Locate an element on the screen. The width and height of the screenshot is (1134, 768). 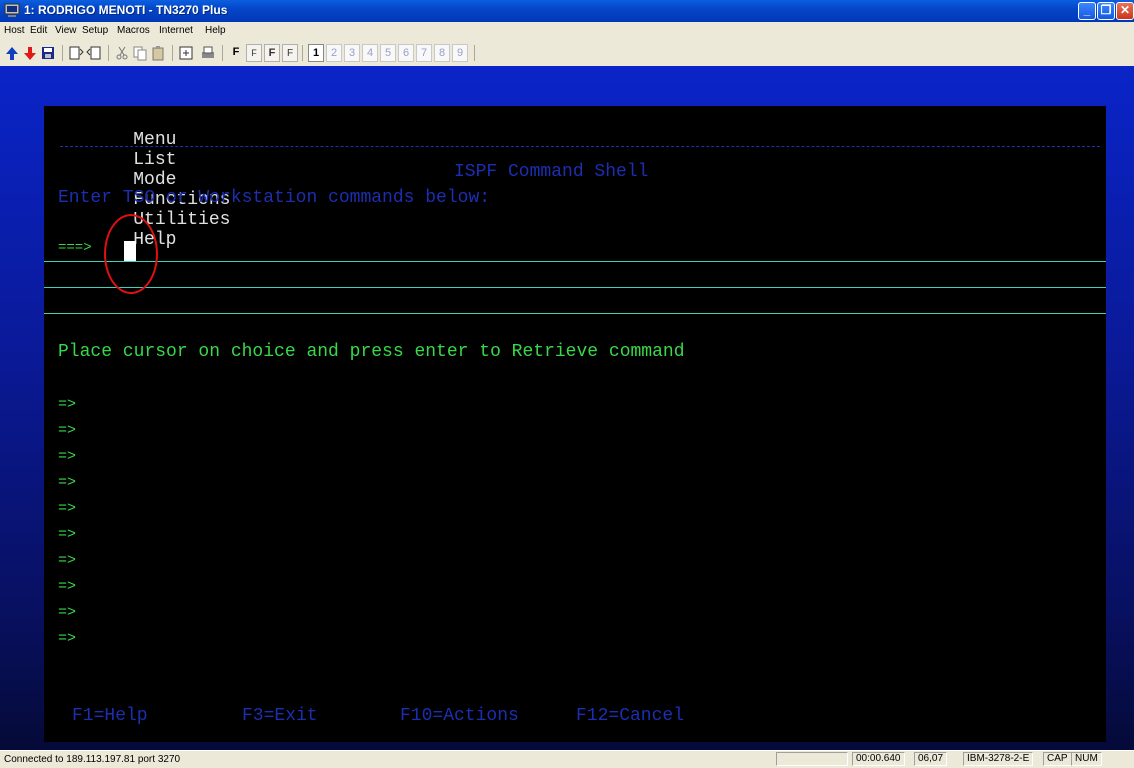
ispf-menu-menu: Menu is located at coordinates (154, 140).